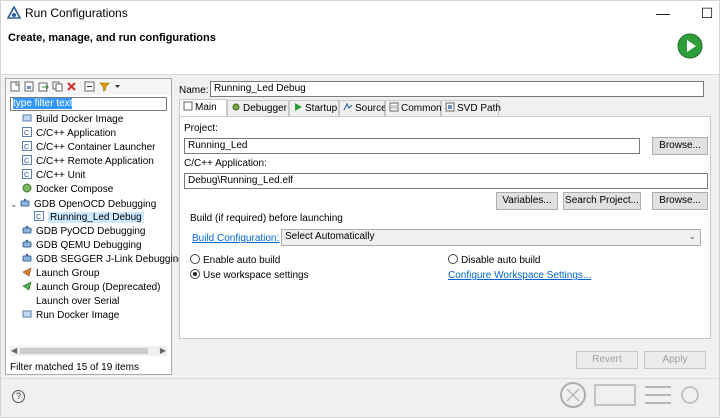  I want to click on eclipse-app-icon, so click(14, 12).